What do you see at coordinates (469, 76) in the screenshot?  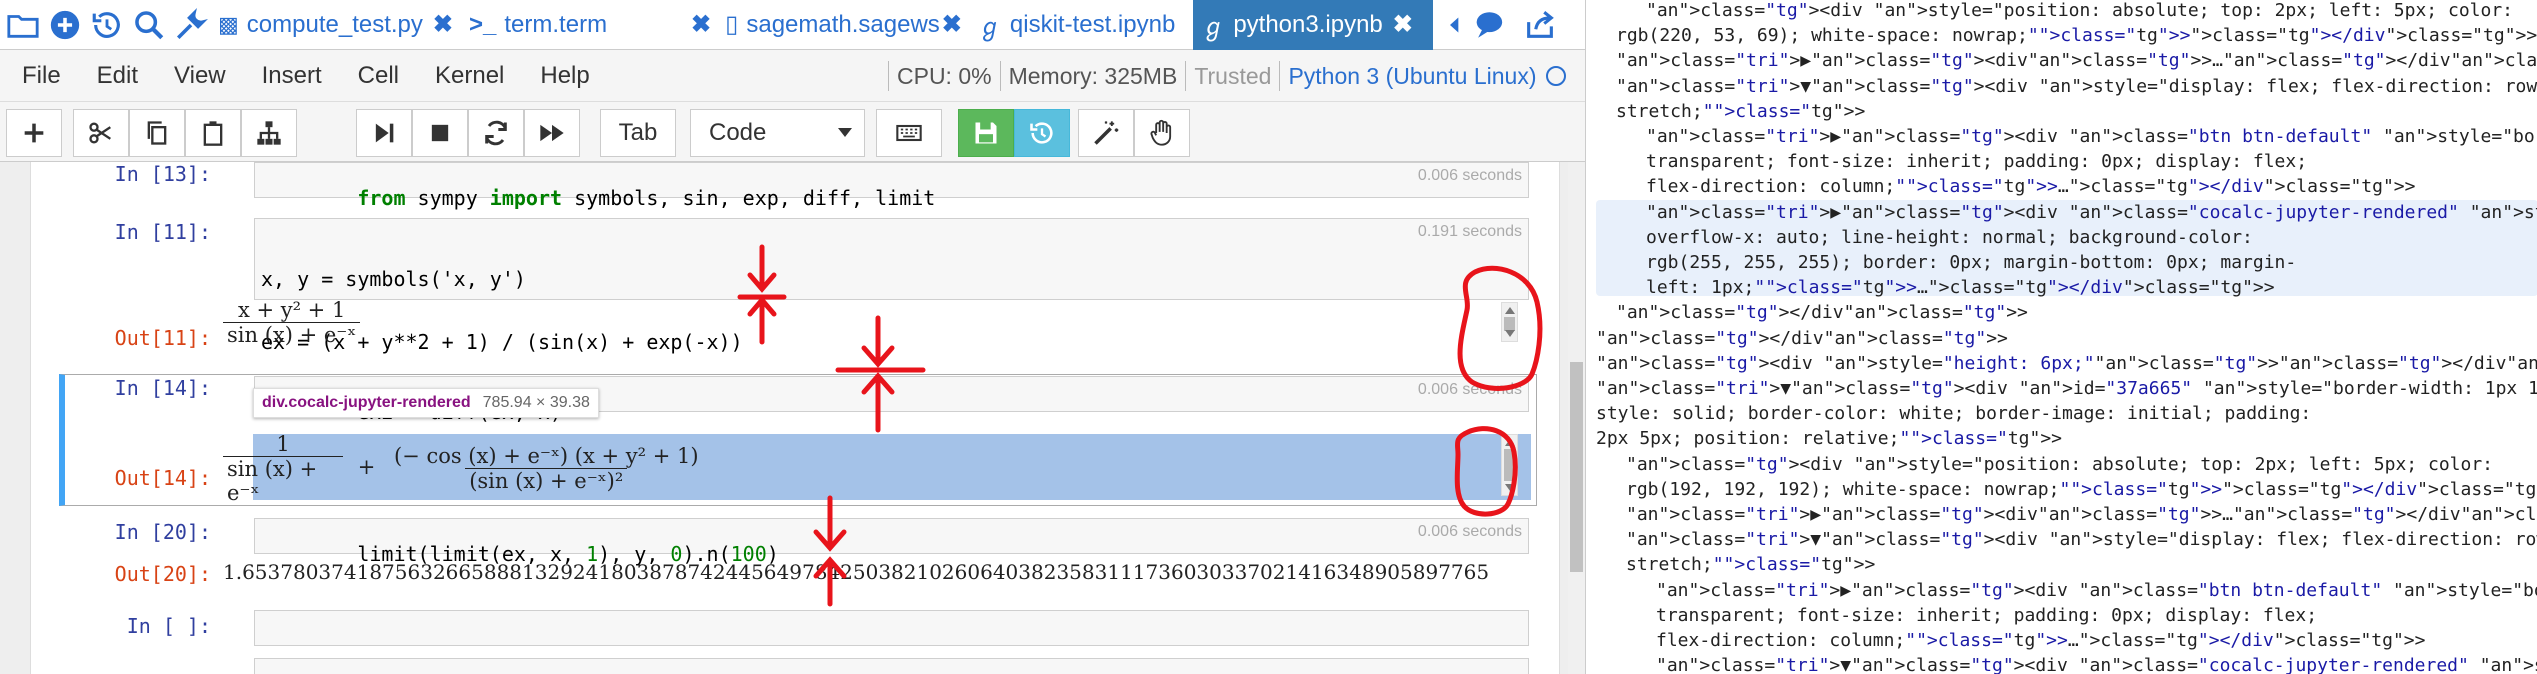 I see `menu-kernel: Kernel` at bounding box center [469, 76].